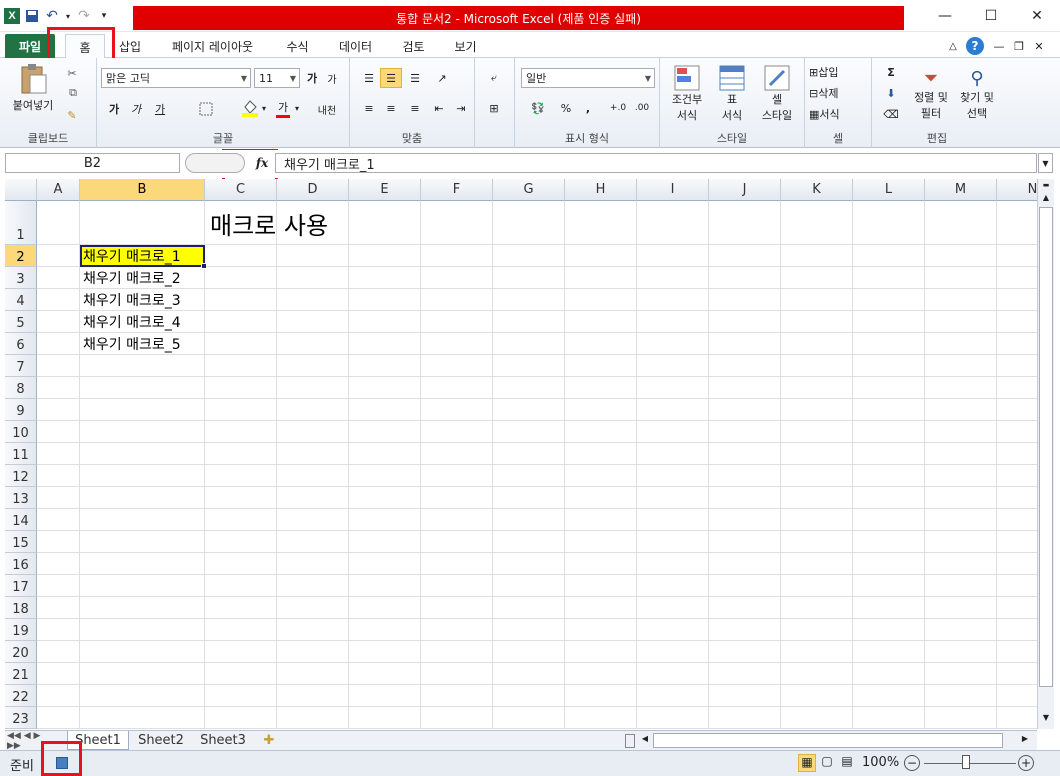 This screenshot has width=1060, height=776. I want to click on align-top-icon: ☰, so click(369, 78).